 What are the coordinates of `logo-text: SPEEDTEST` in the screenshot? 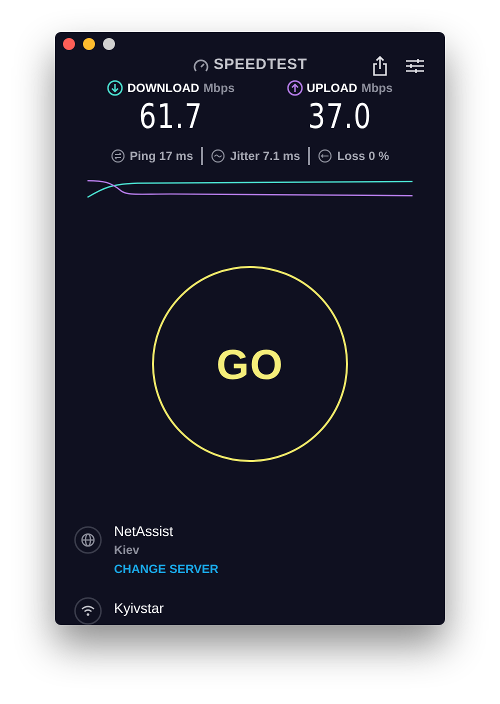 It's located at (261, 65).